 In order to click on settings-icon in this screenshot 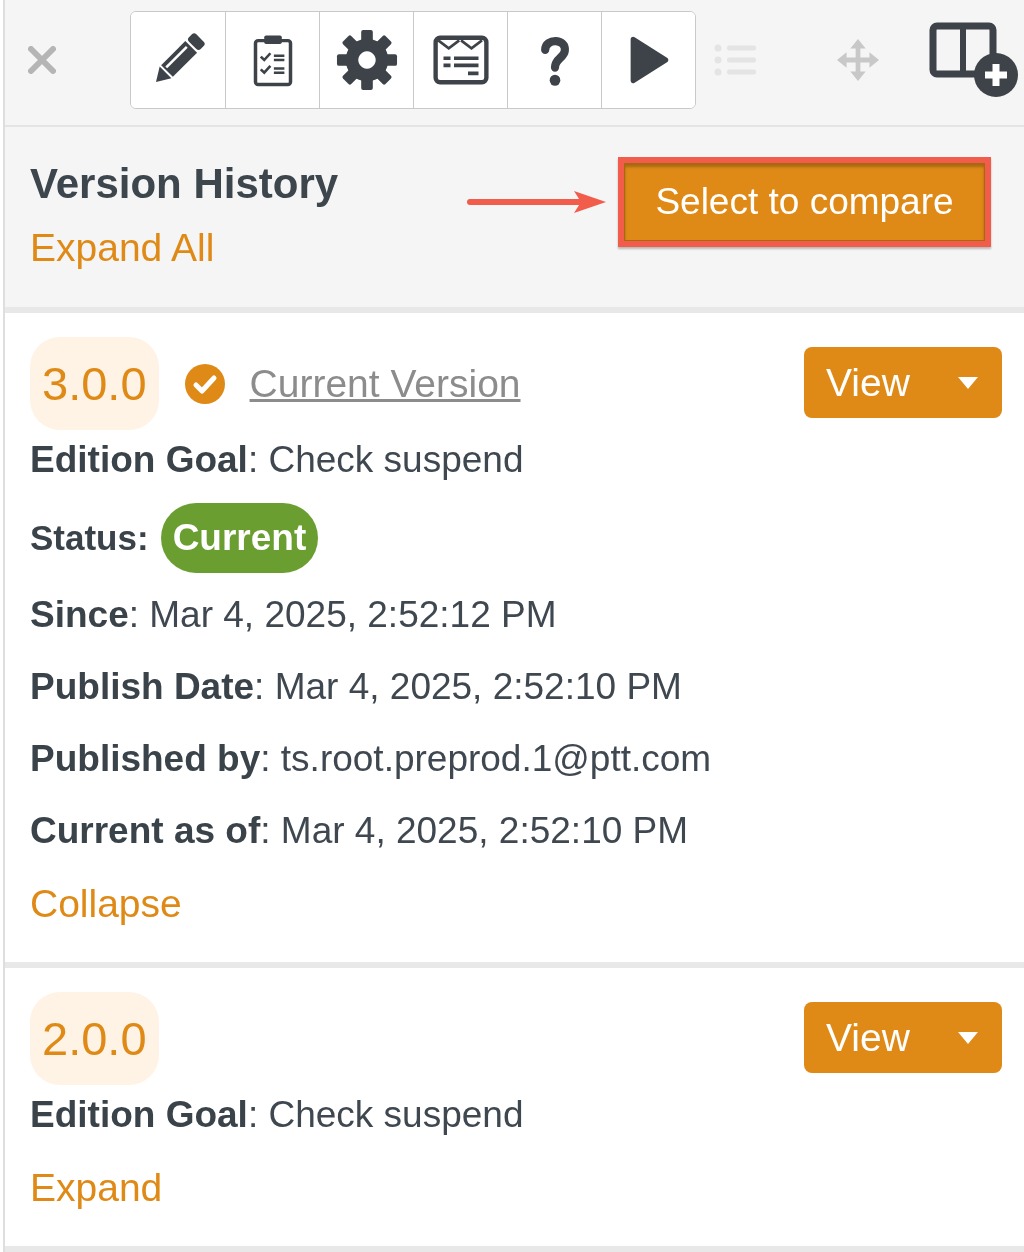, I will do `click(366, 60)`.